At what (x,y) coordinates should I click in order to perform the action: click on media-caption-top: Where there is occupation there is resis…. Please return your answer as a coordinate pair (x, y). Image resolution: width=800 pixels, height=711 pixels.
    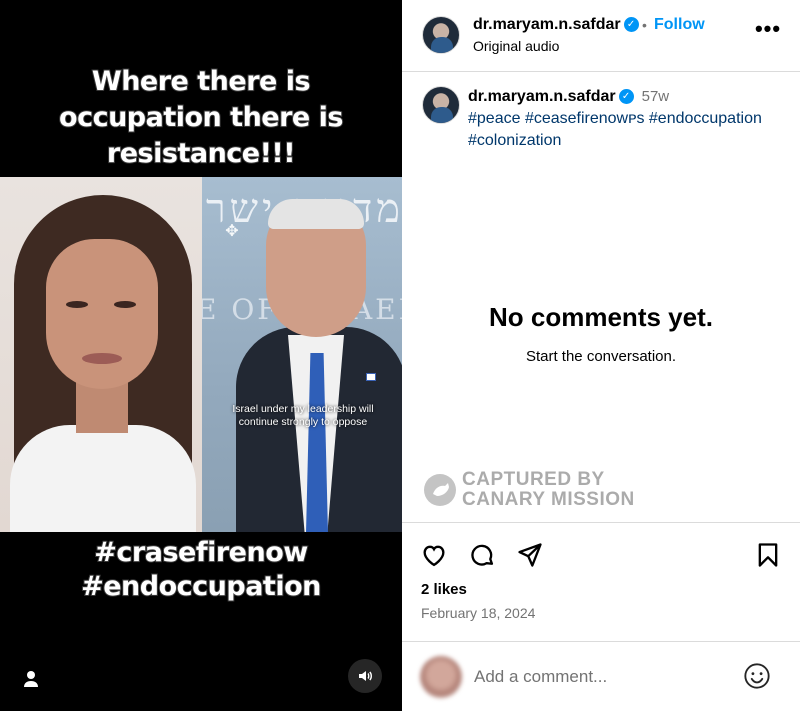
    Looking at the image, I should click on (201, 118).